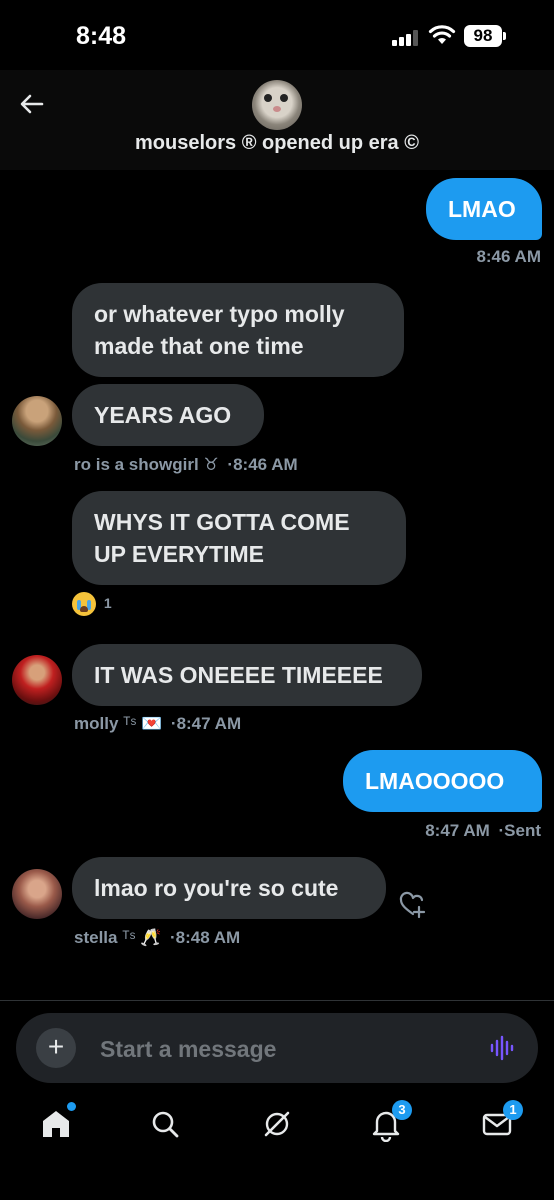 This screenshot has width=554, height=1200. I want to click on back-arrow-icon, so click(32, 104).